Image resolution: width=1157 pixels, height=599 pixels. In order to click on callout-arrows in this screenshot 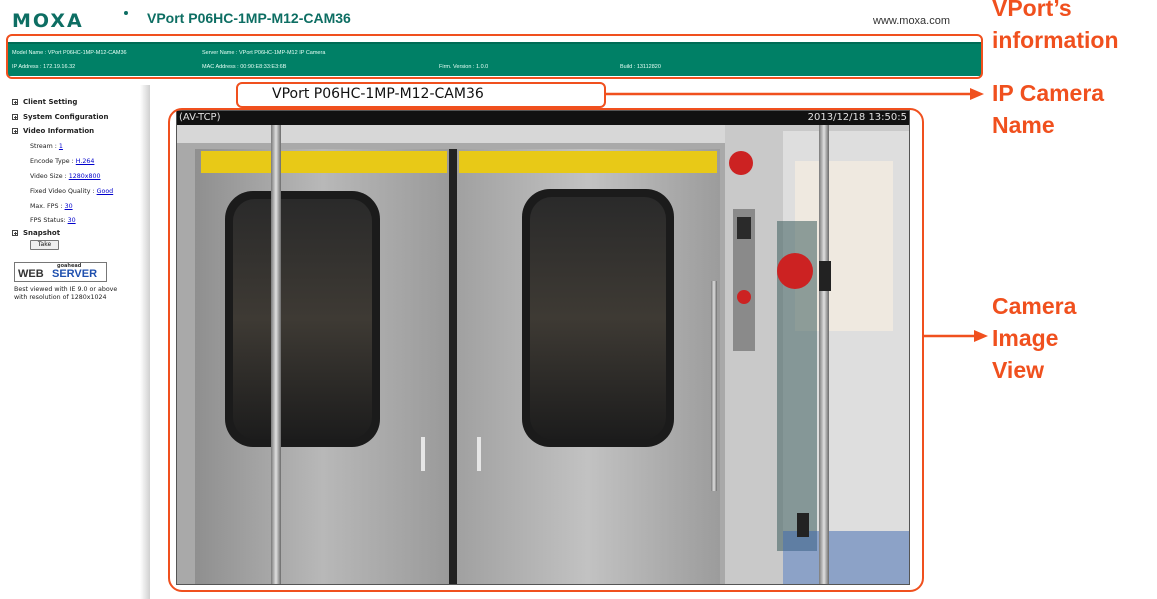, I will do `click(797, 215)`.